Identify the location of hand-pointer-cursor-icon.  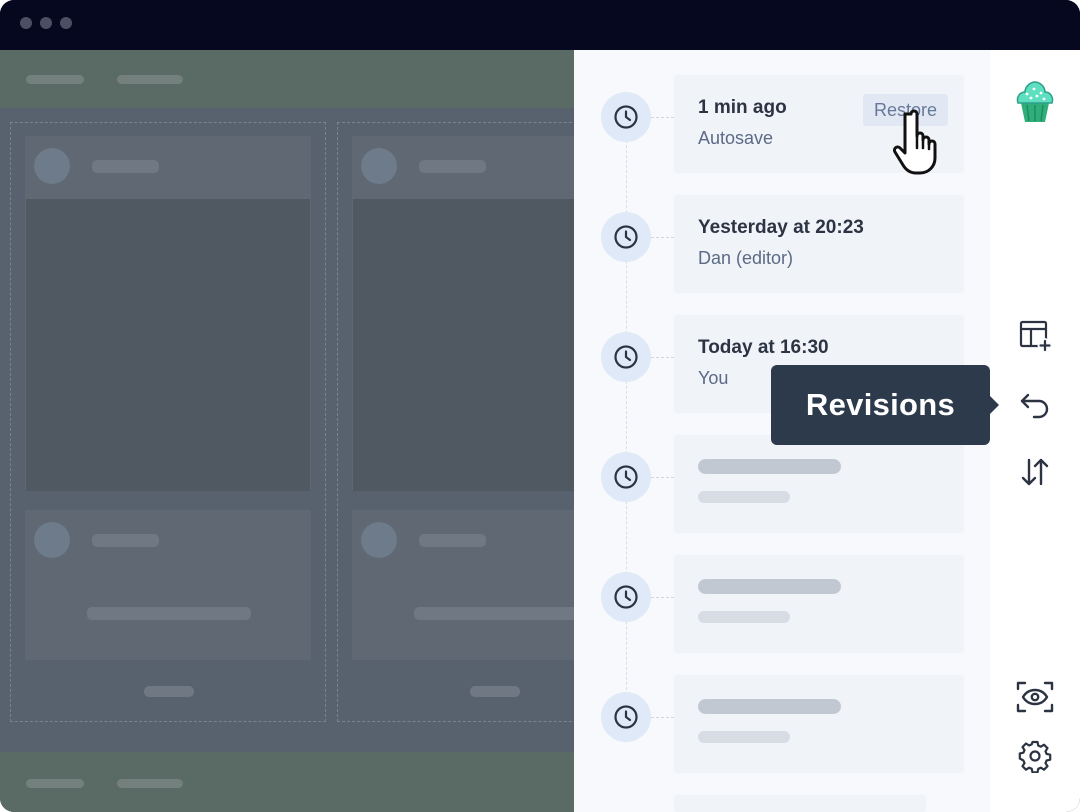
(921, 140).